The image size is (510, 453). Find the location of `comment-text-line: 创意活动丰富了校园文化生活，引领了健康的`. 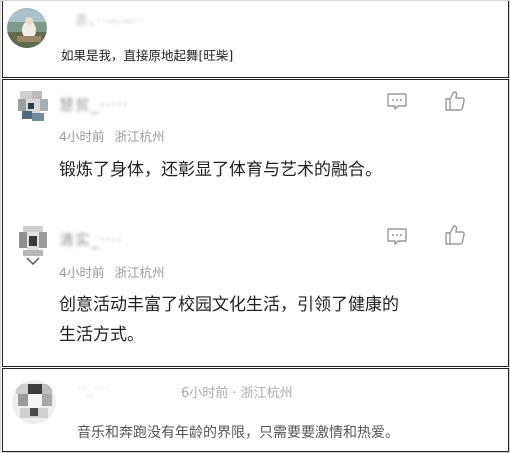

comment-text-line: 创意活动丰富了校园文化生活，引领了健康的 is located at coordinates (229, 305).